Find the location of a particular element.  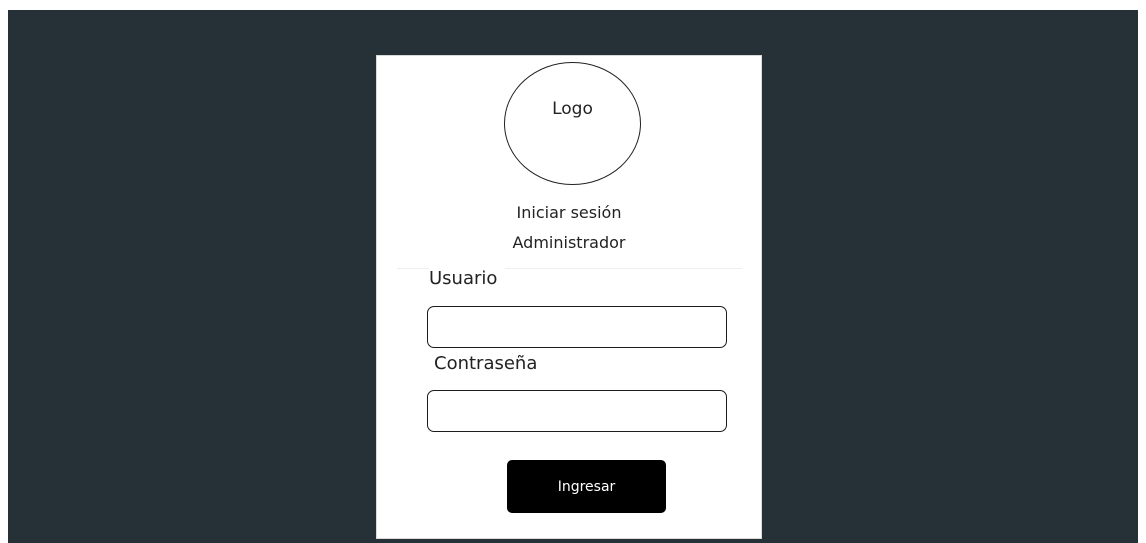

logo-placeholder: Logo is located at coordinates (572, 123).